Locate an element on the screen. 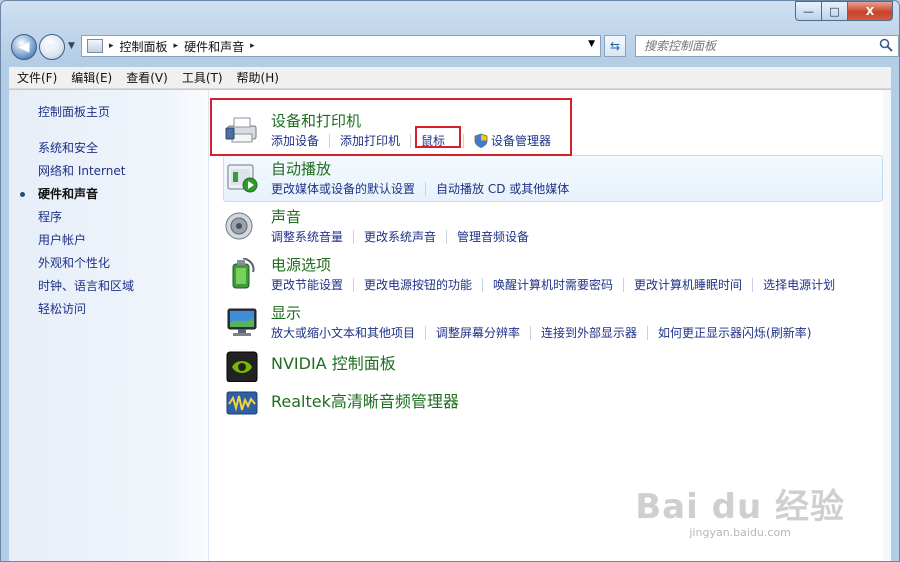 The width and height of the screenshot is (900, 562). change-system-sounds-link: 更改系统声音 is located at coordinates (400, 236).